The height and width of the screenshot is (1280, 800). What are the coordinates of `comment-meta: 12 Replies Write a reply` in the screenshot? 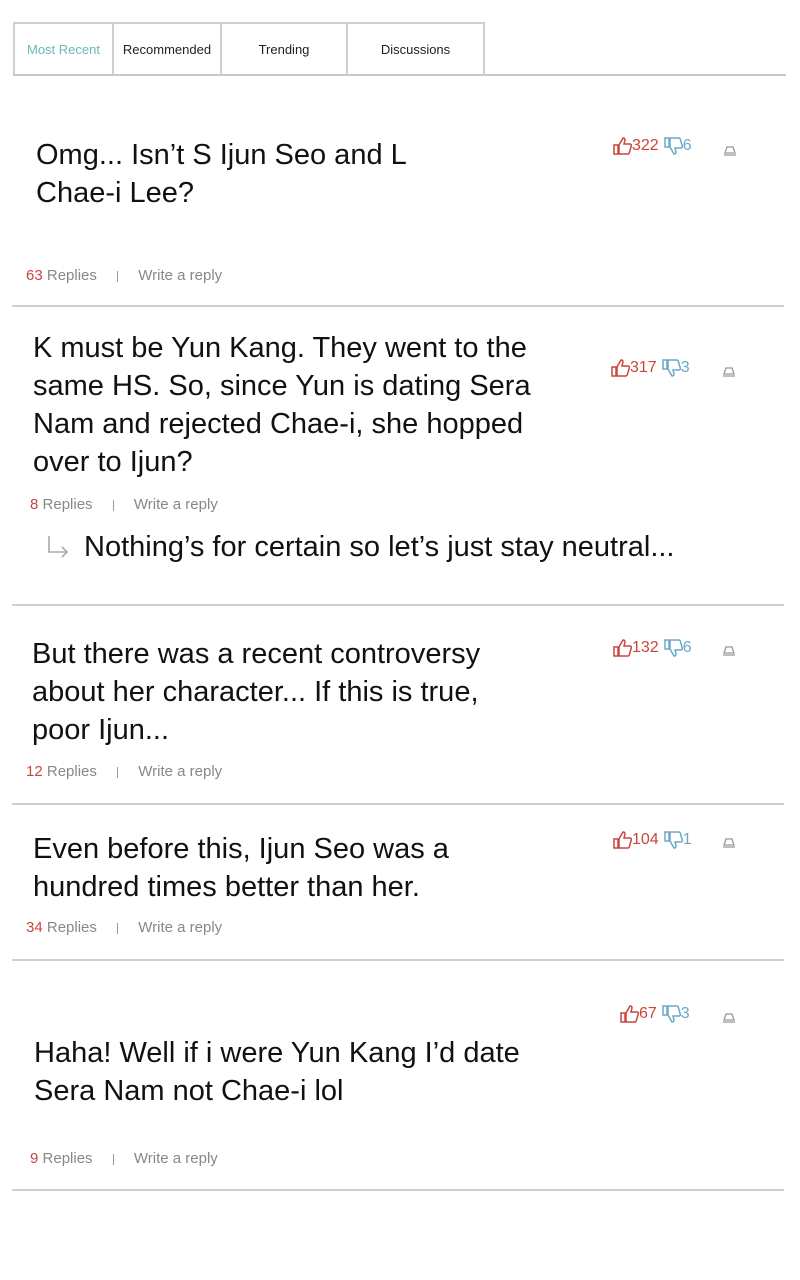 It's located at (124, 771).